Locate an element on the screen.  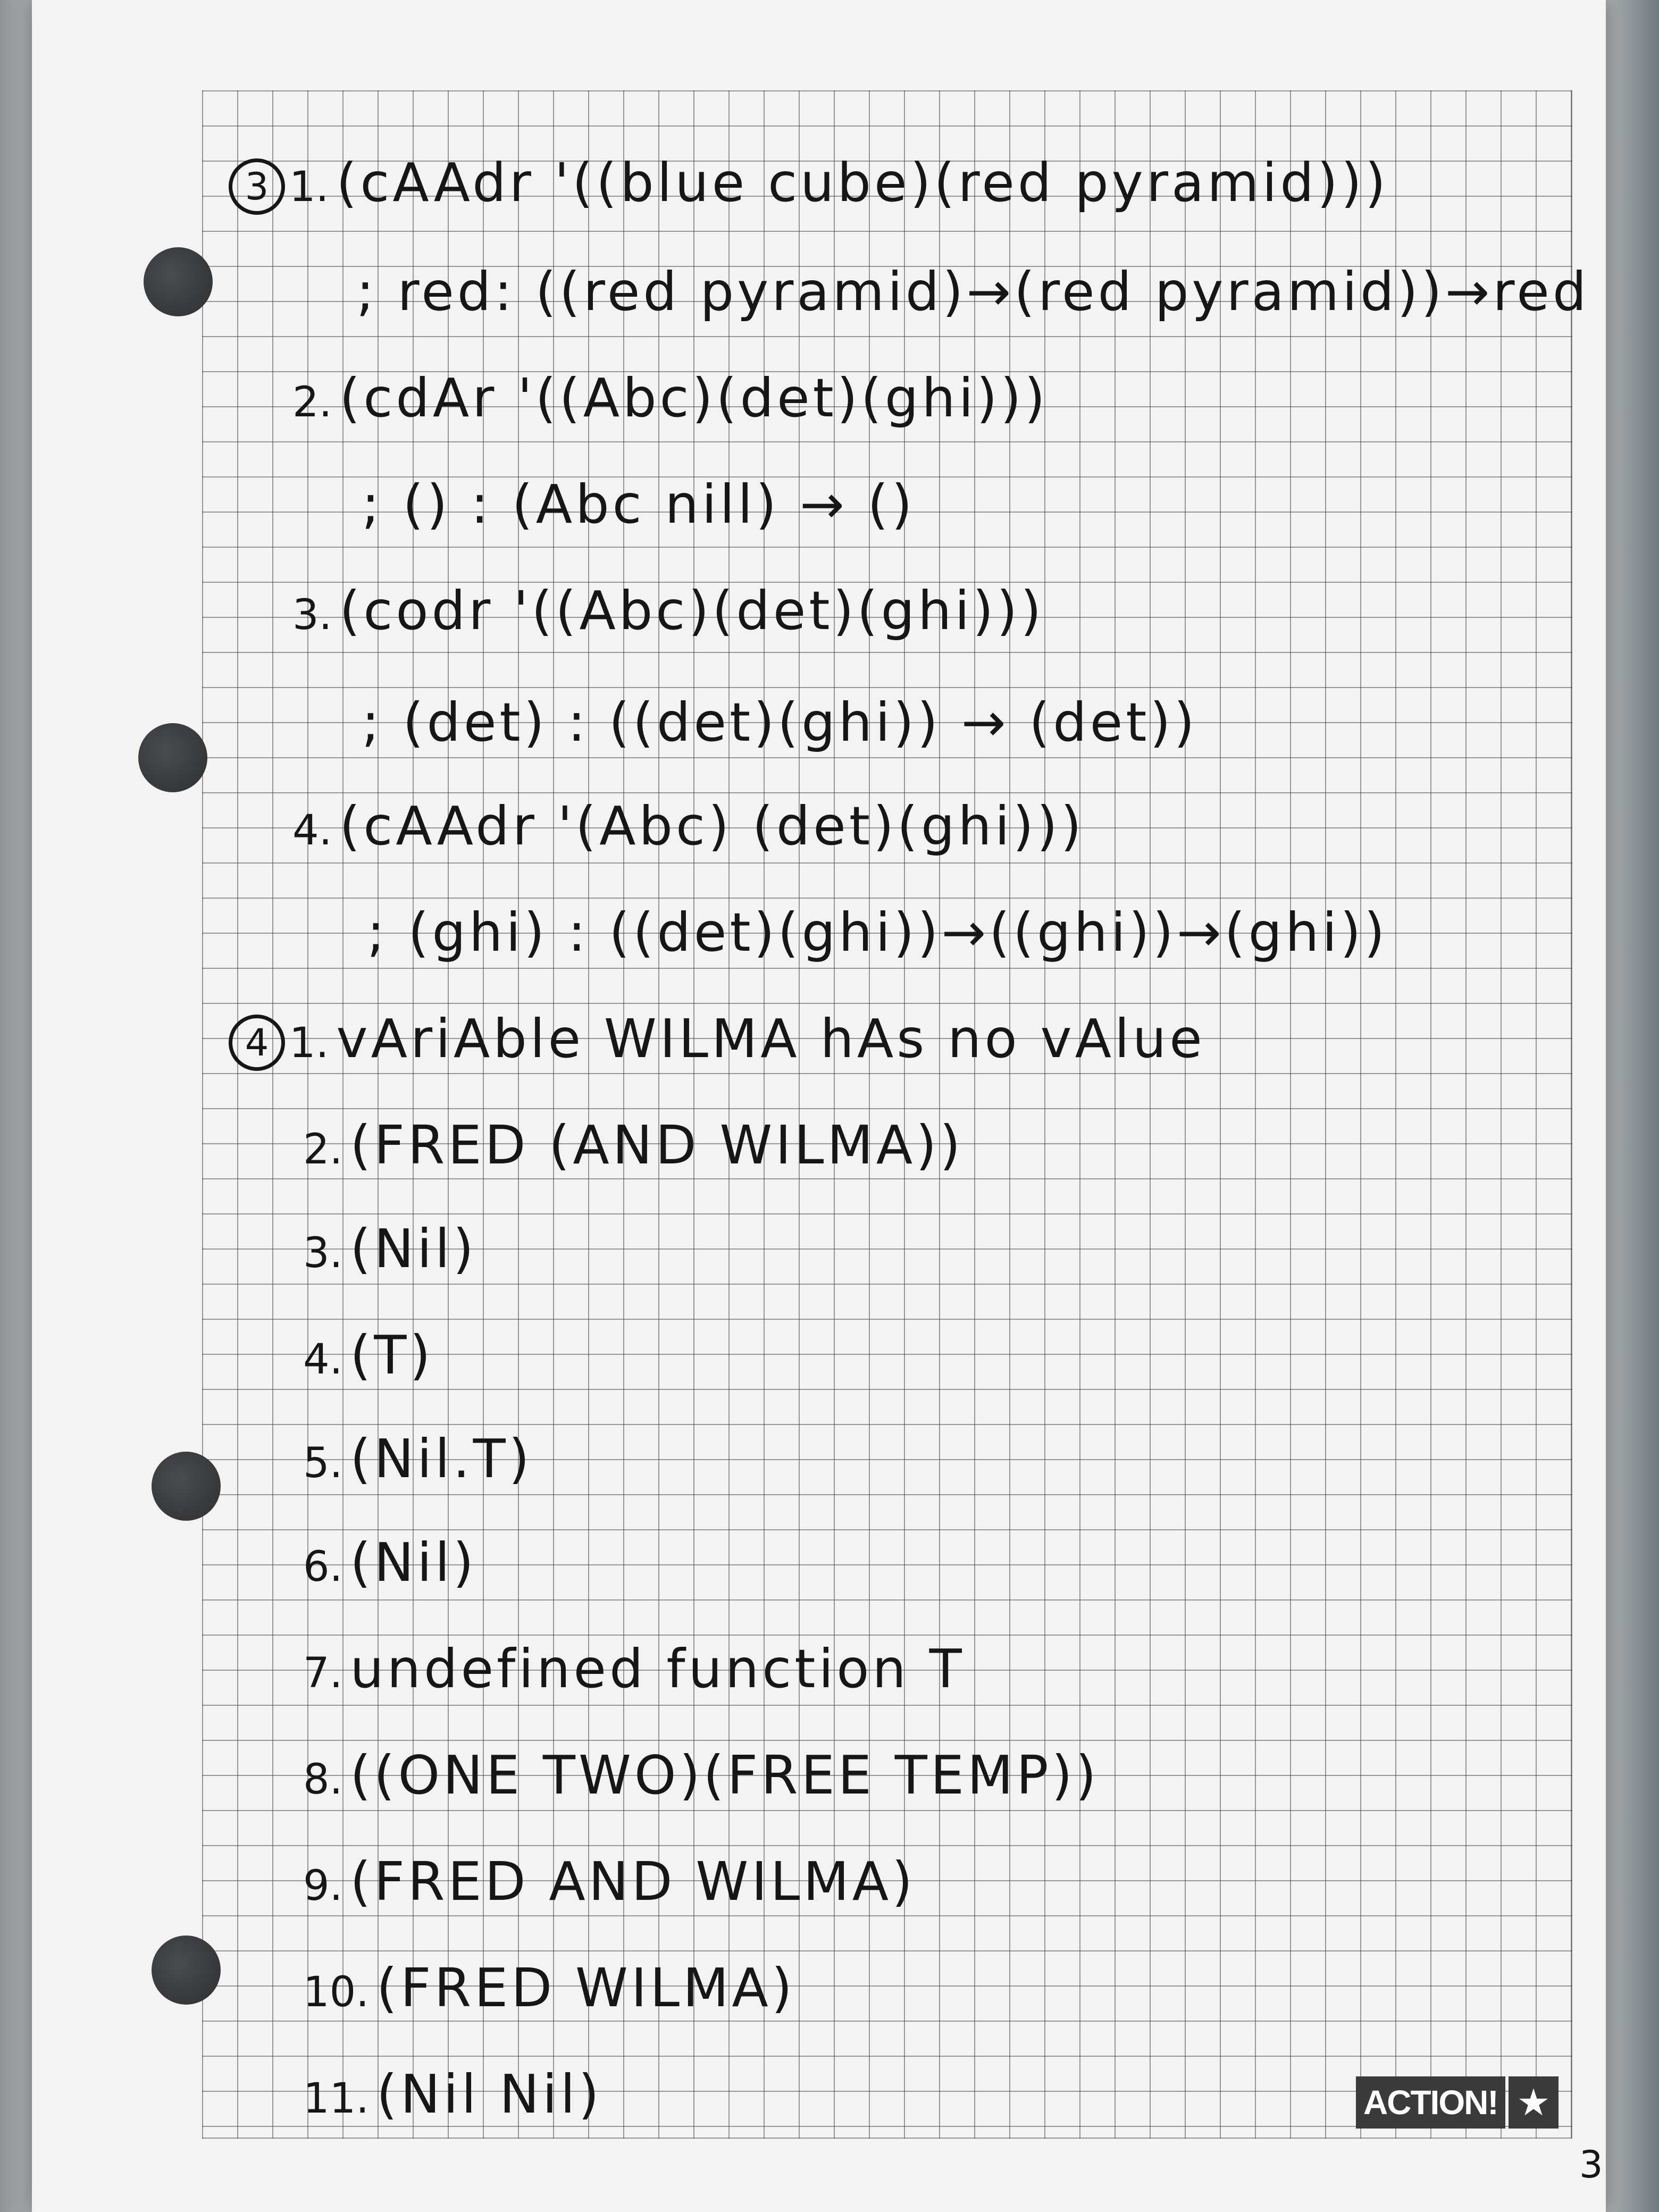
item-number: 9. is located at coordinates (323, 1886).